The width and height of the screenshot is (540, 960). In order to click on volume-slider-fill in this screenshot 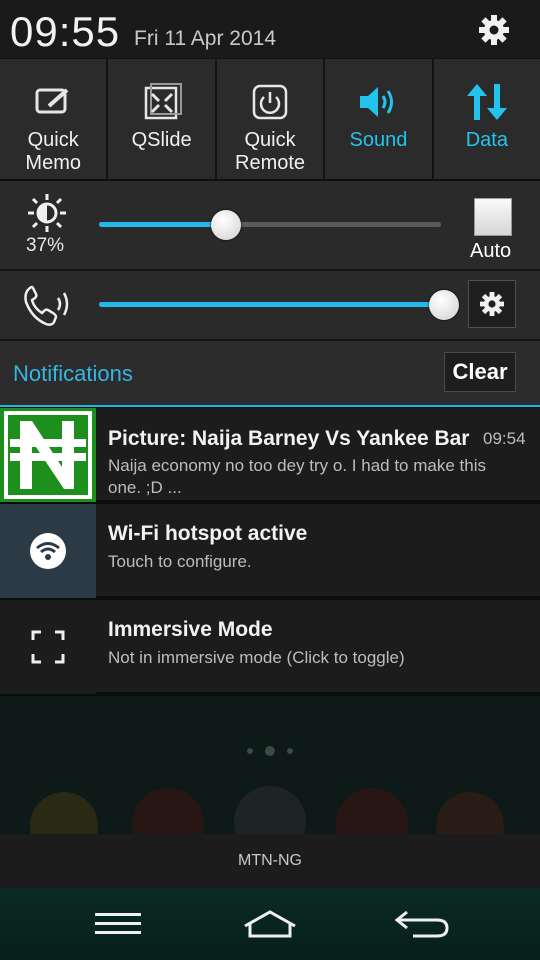, I will do `click(271, 304)`.